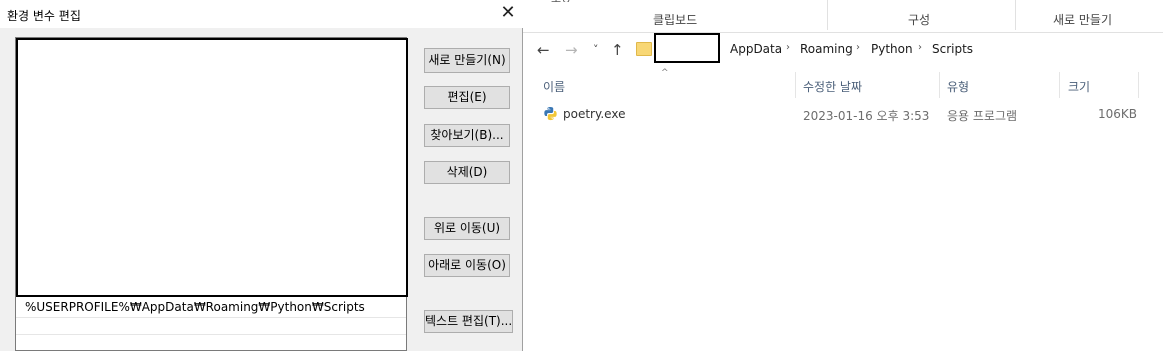 The width and height of the screenshot is (1163, 351). I want to click on dialog-title: 환경 변수 편집, so click(44, 16).